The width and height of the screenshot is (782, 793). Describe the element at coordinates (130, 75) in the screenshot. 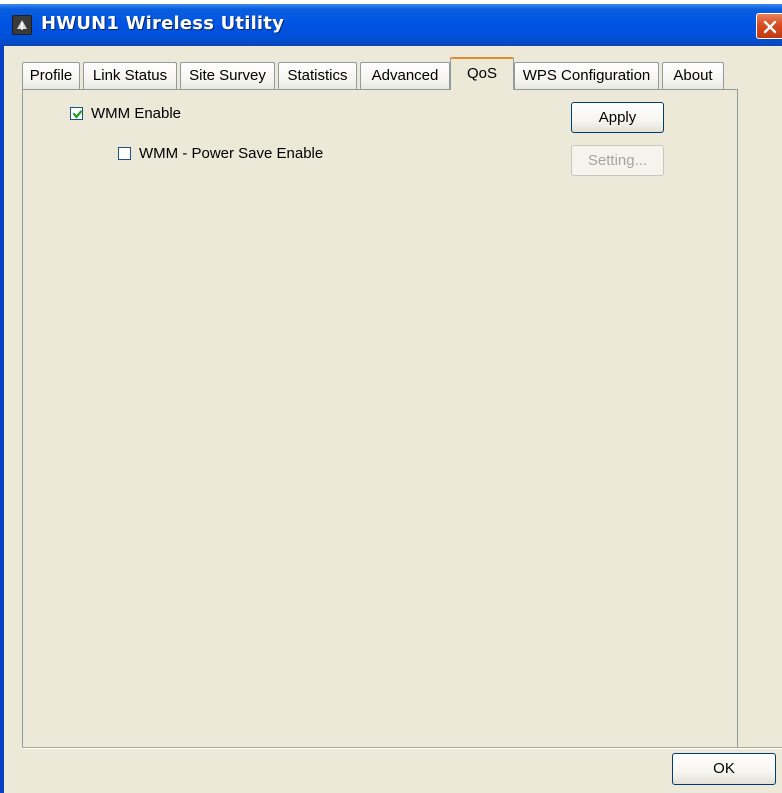

I see `tab-link-status: Link Status` at that location.